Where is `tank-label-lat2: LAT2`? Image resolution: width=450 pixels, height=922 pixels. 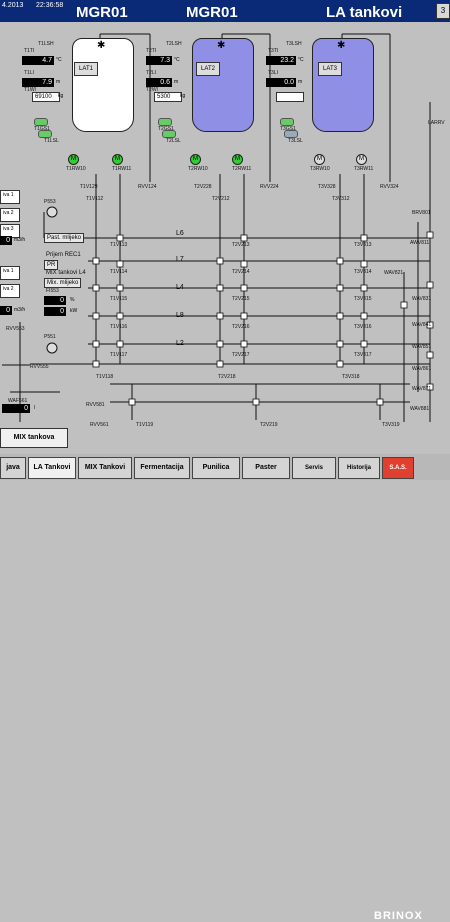
tank-label-lat2: LAT2 is located at coordinates (208, 69).